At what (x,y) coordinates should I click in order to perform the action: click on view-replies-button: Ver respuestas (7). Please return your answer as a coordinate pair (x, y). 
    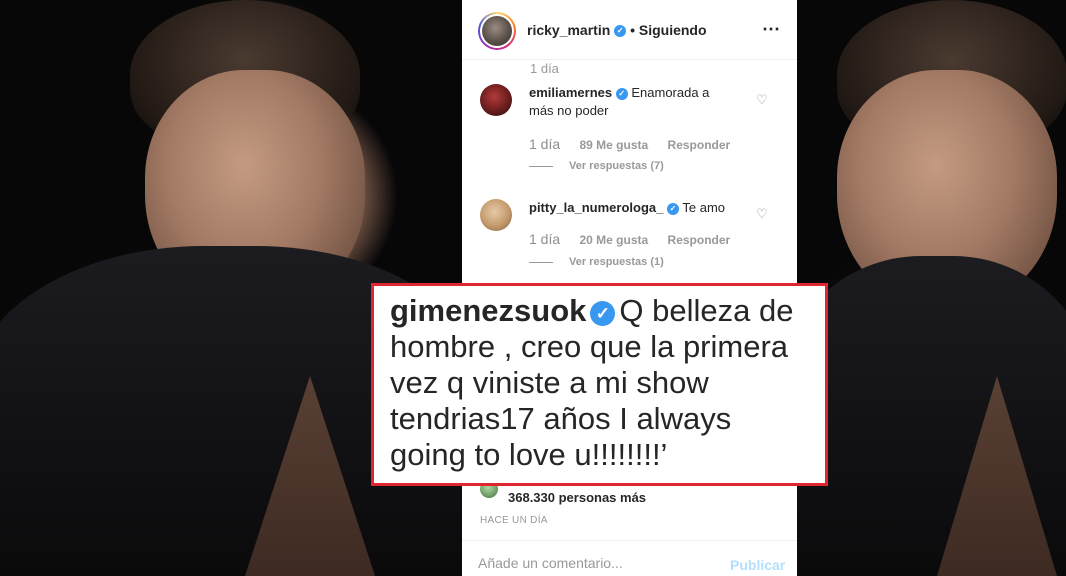
    Looking at the image, I should click on (596, 166).